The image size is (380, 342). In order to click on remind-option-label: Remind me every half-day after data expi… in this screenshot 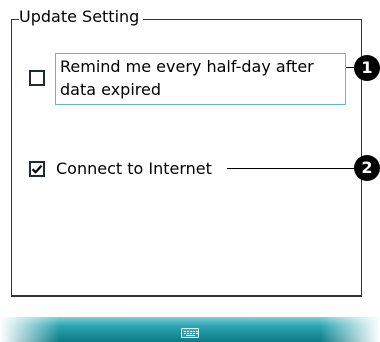, I will do `click(200, 79)`.